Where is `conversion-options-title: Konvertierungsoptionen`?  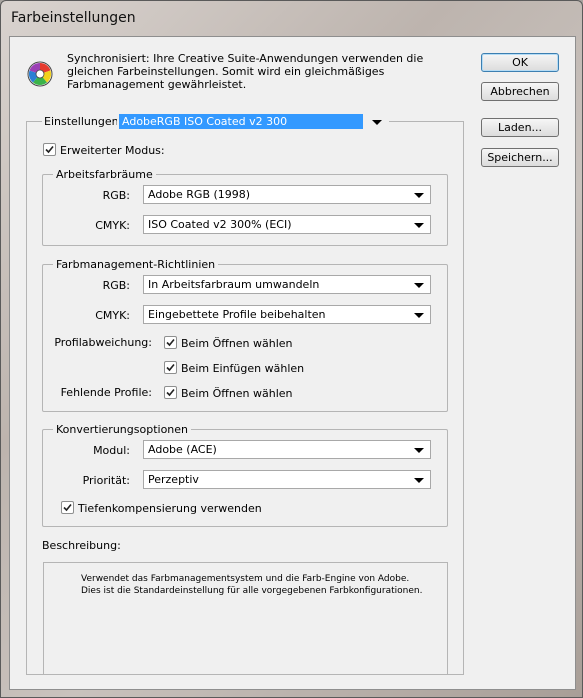 conversion-options-title: Konvertierungsoptionen is located at coordinates (122, 429).